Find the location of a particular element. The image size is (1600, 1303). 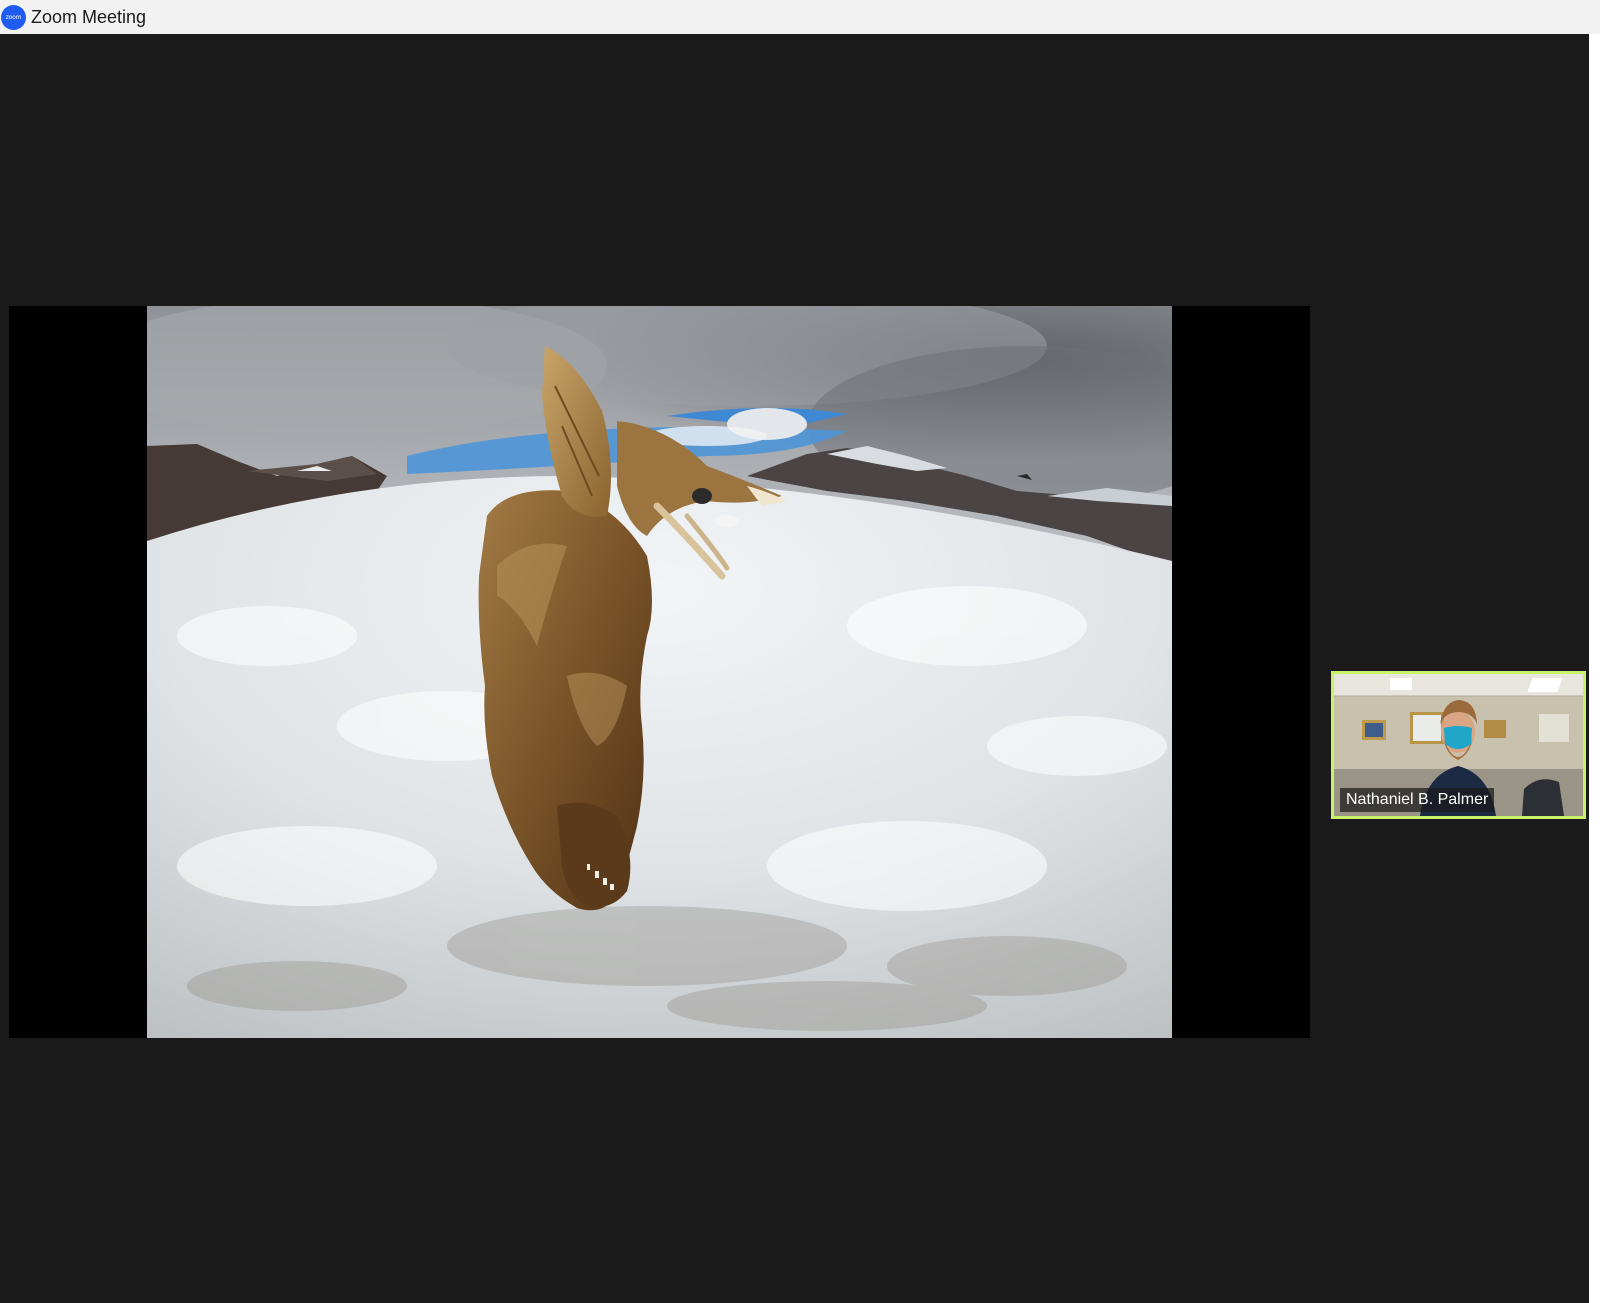

title-bar: zoom Zoom Meeting is located at coordinates (800, 17).